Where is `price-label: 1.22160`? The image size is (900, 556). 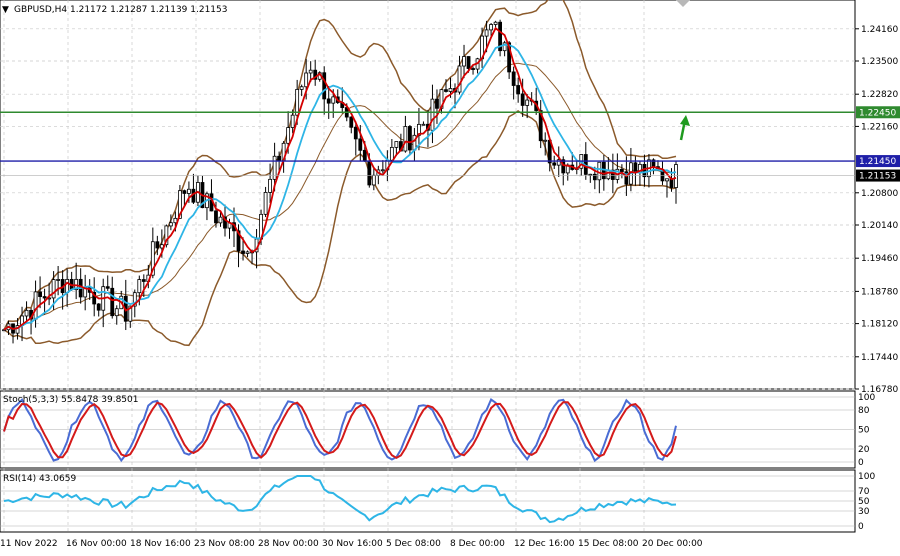
price-label: 1.22160 is located at coordinates (879, 127).